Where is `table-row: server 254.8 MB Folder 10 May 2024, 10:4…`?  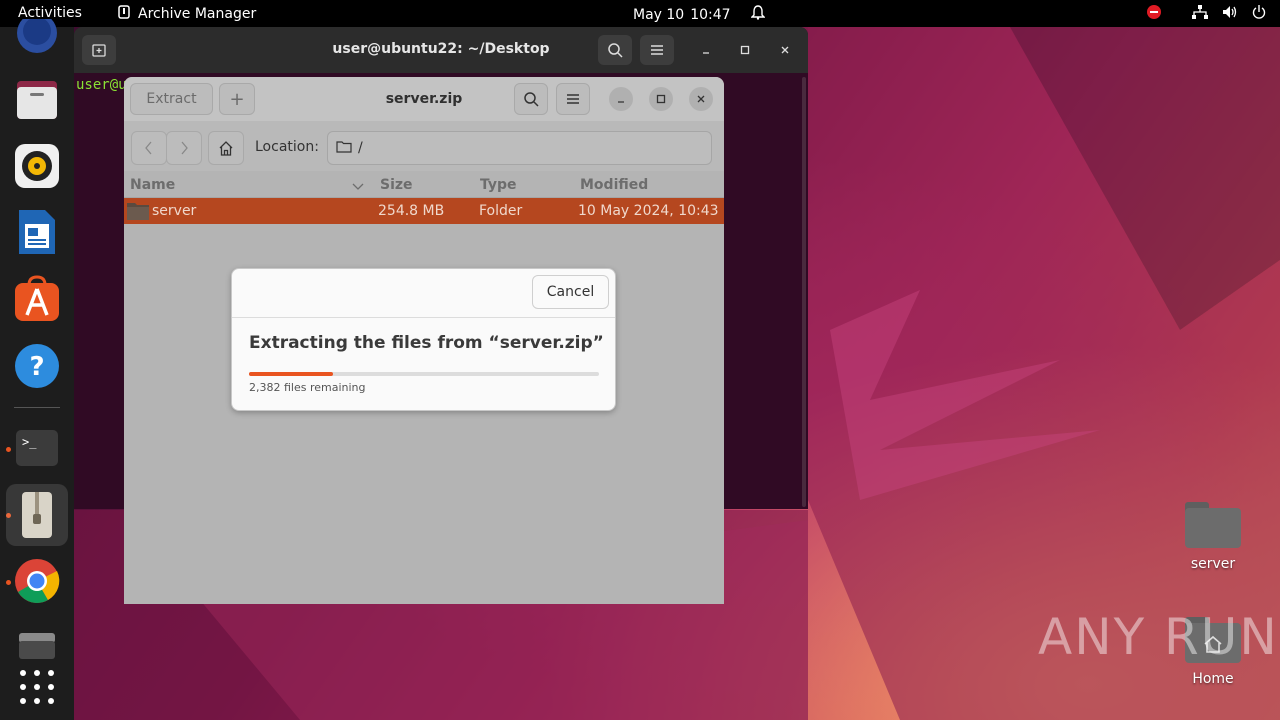
table-row: server 254.8 MB Folder 10 May 2024, 10:4… is located at coordinates (424, 211).